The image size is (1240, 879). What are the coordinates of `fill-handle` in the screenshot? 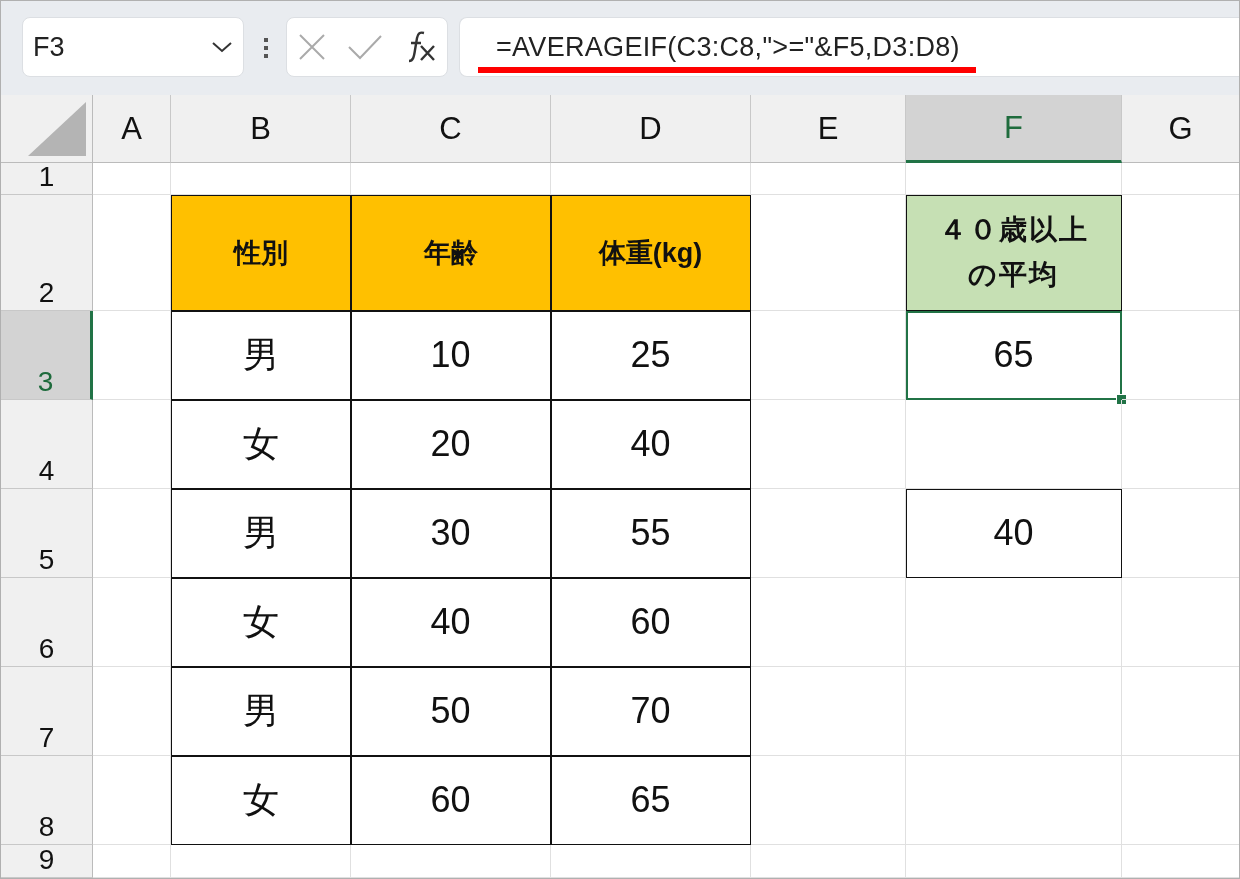 It's located at (1121, 399).